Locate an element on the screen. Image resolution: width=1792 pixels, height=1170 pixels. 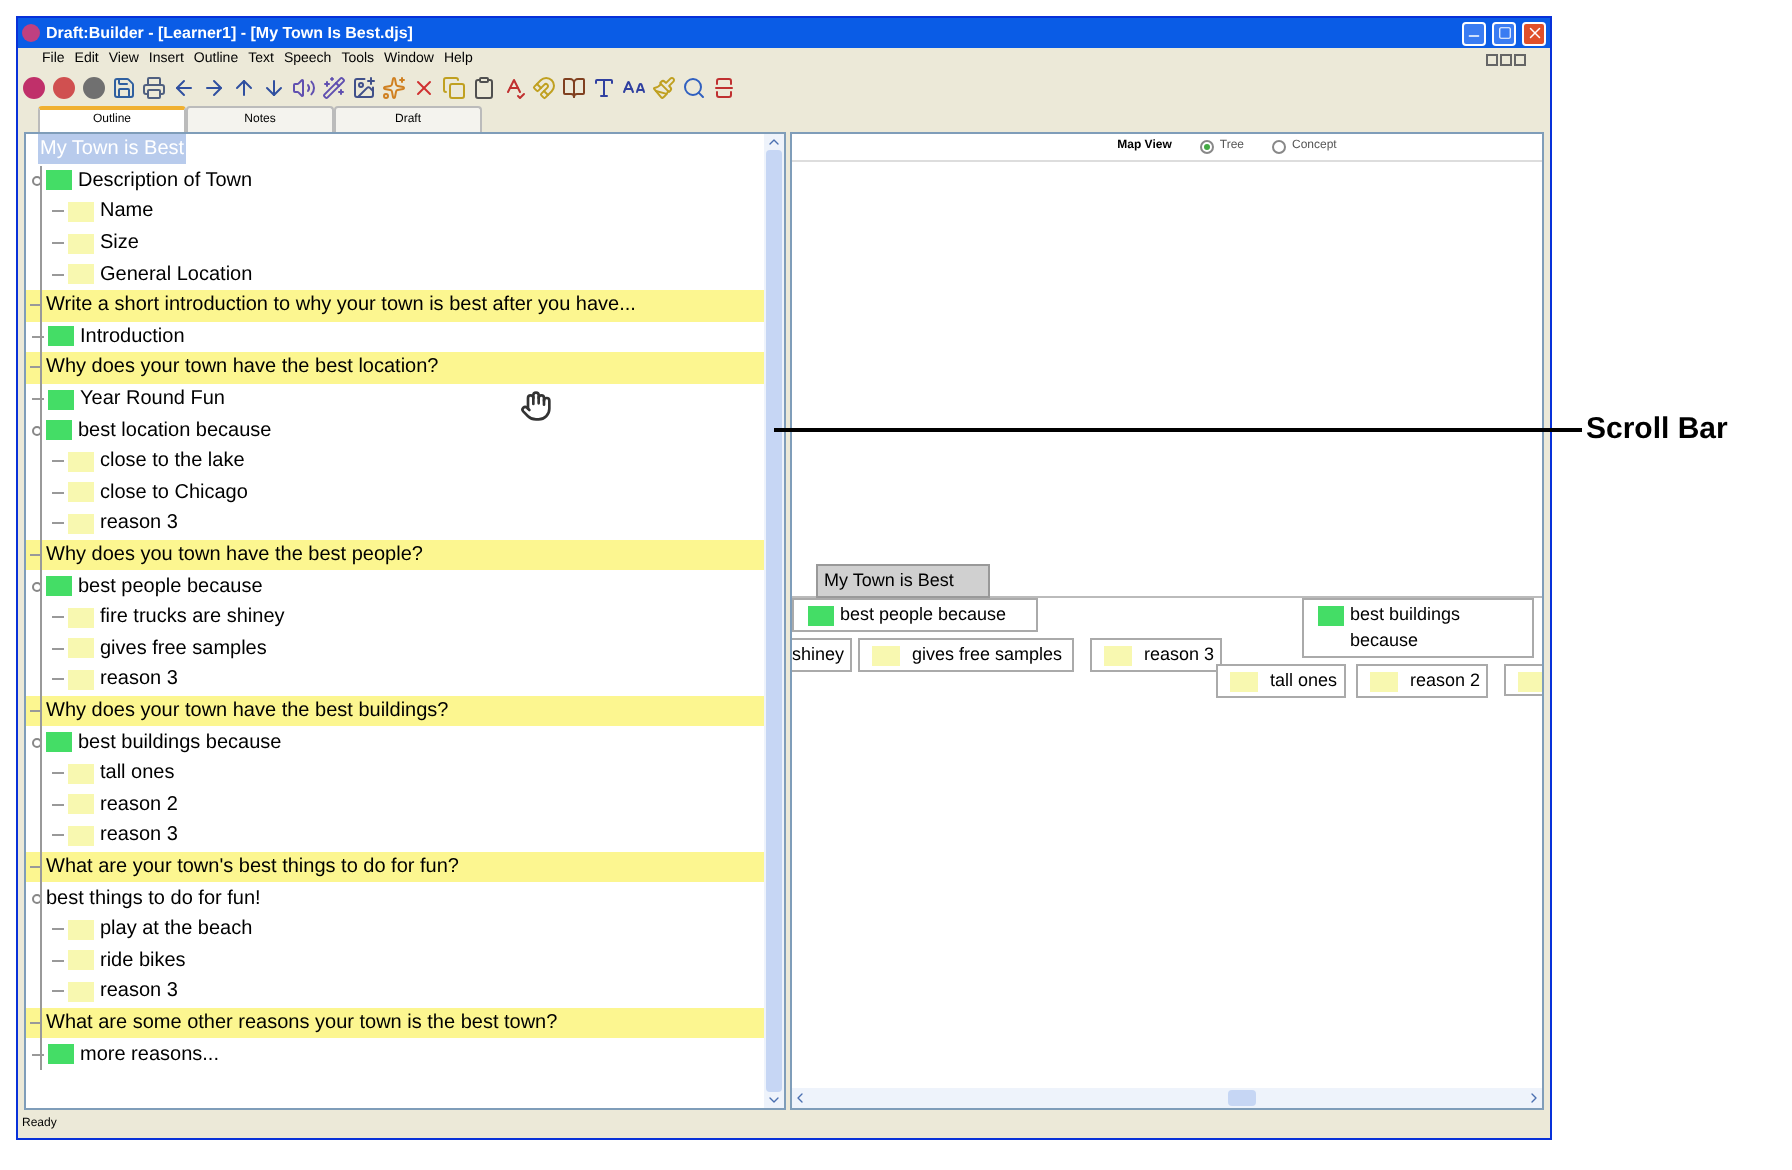
outline-item: ride bikes is located at coordinates (143, 960).